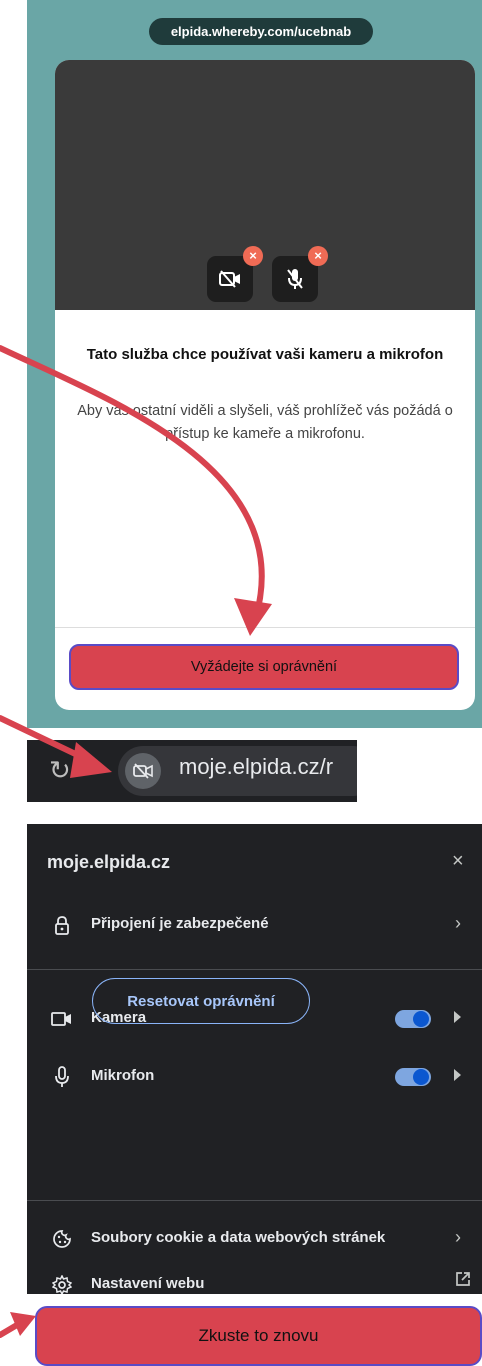 Image resolution: width=482 pixels, height=1366 pixels. I want to click on arrowhead-retry, so click(23, 1324).